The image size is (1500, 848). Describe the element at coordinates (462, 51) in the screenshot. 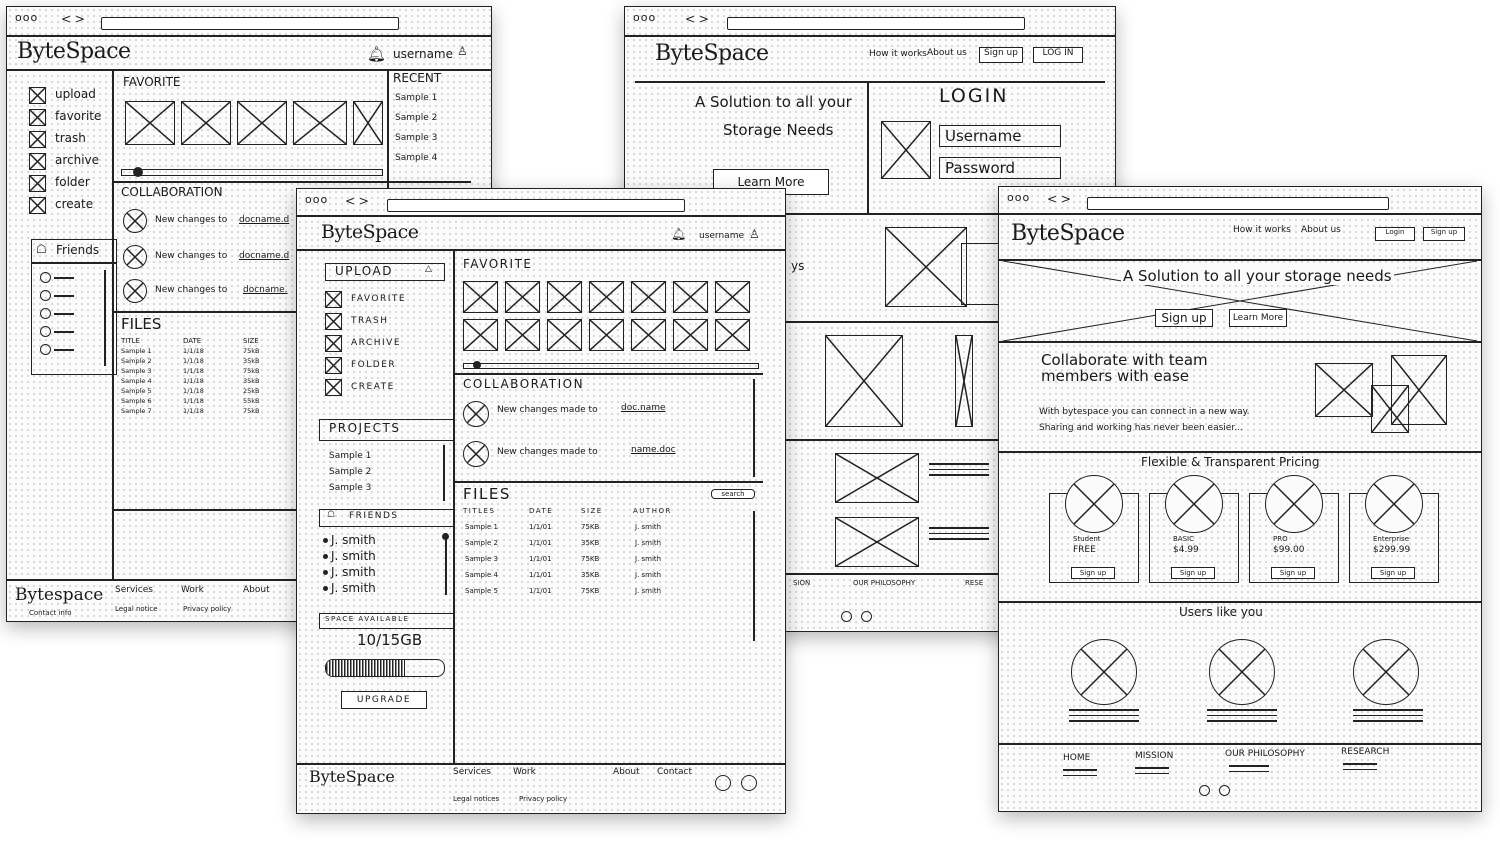

I see `user-icon: ♙` at that location.